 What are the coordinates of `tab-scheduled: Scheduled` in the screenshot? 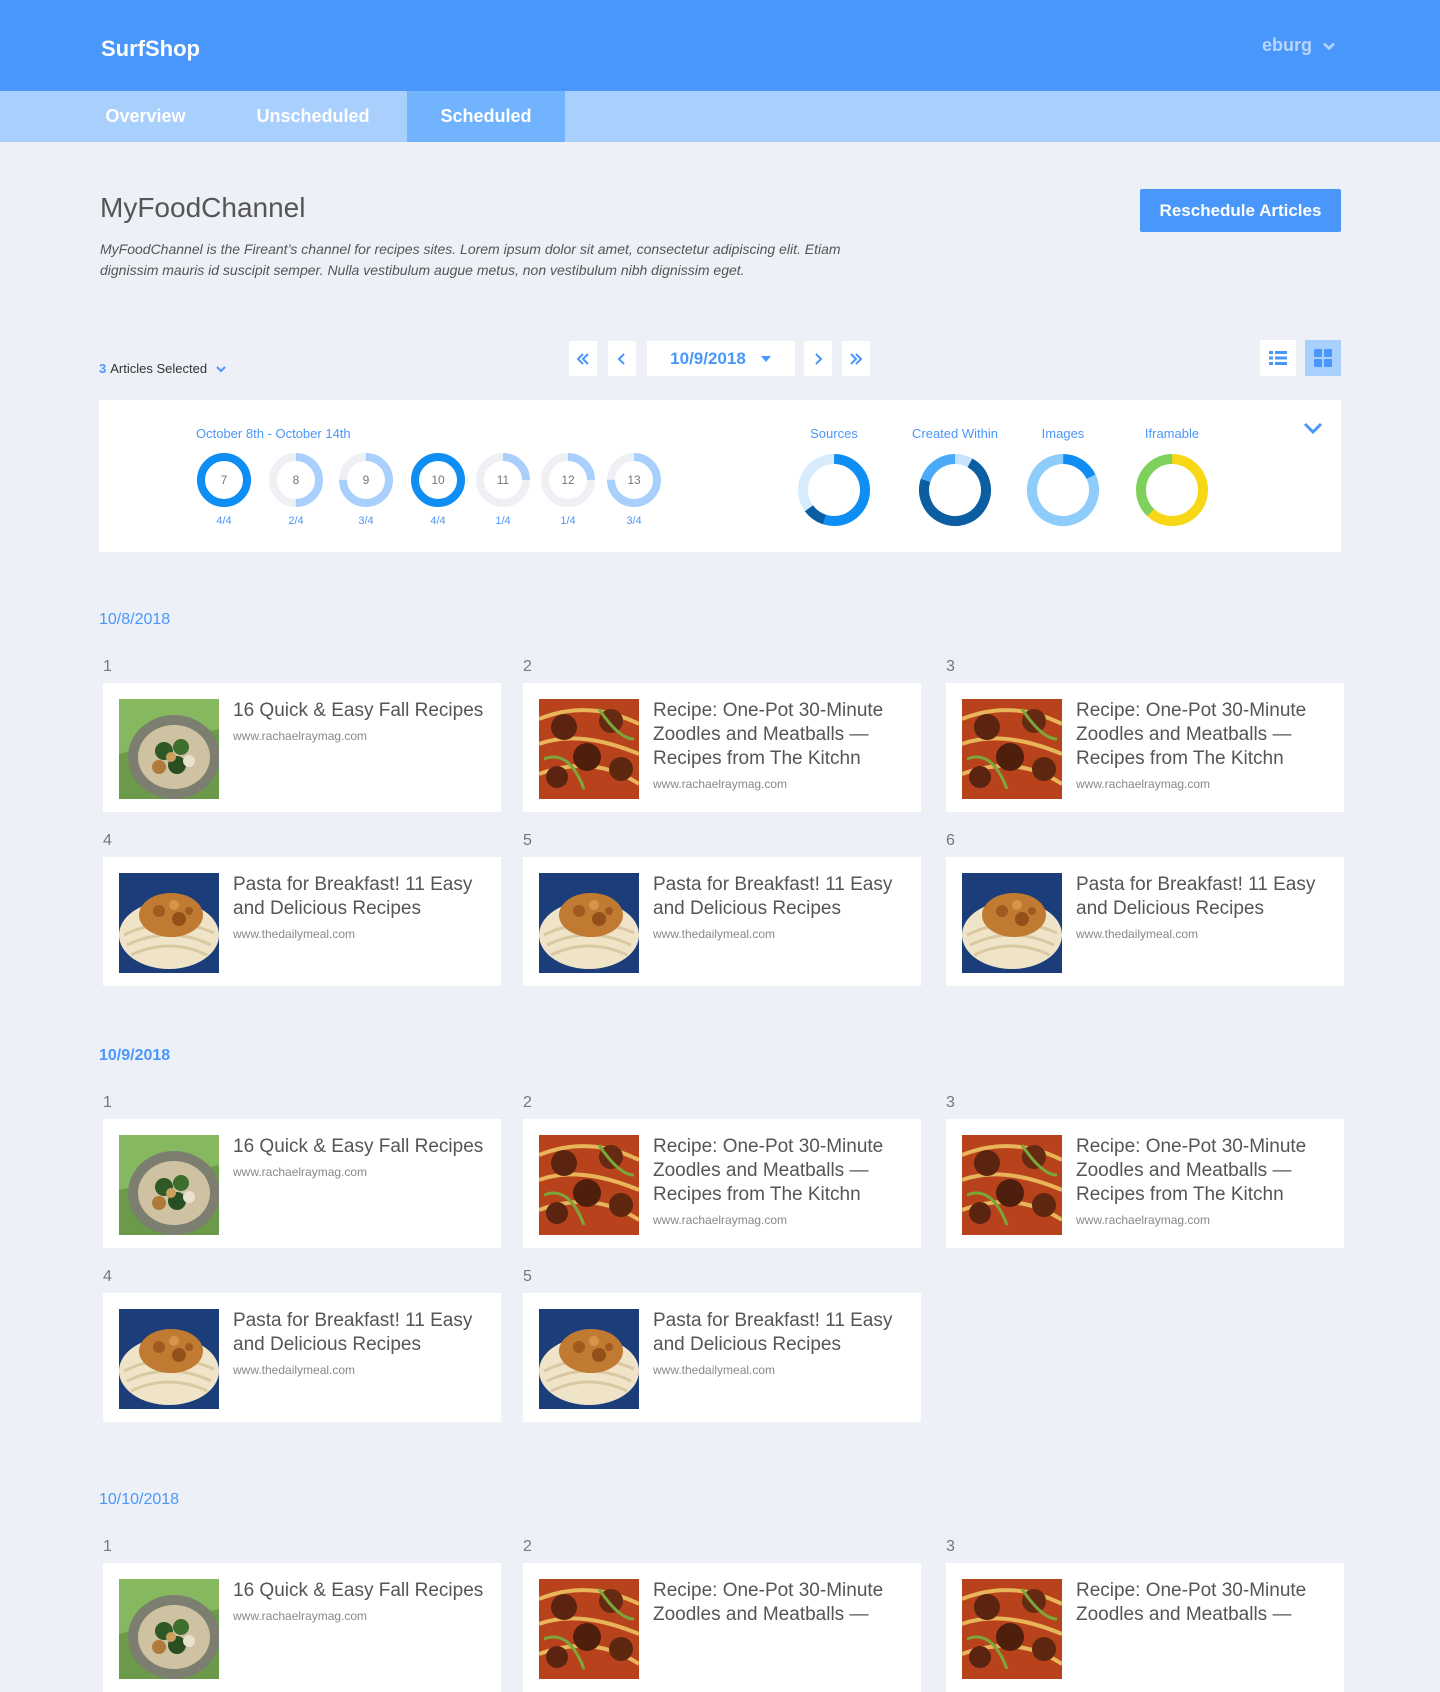 It's located at (486, 116).